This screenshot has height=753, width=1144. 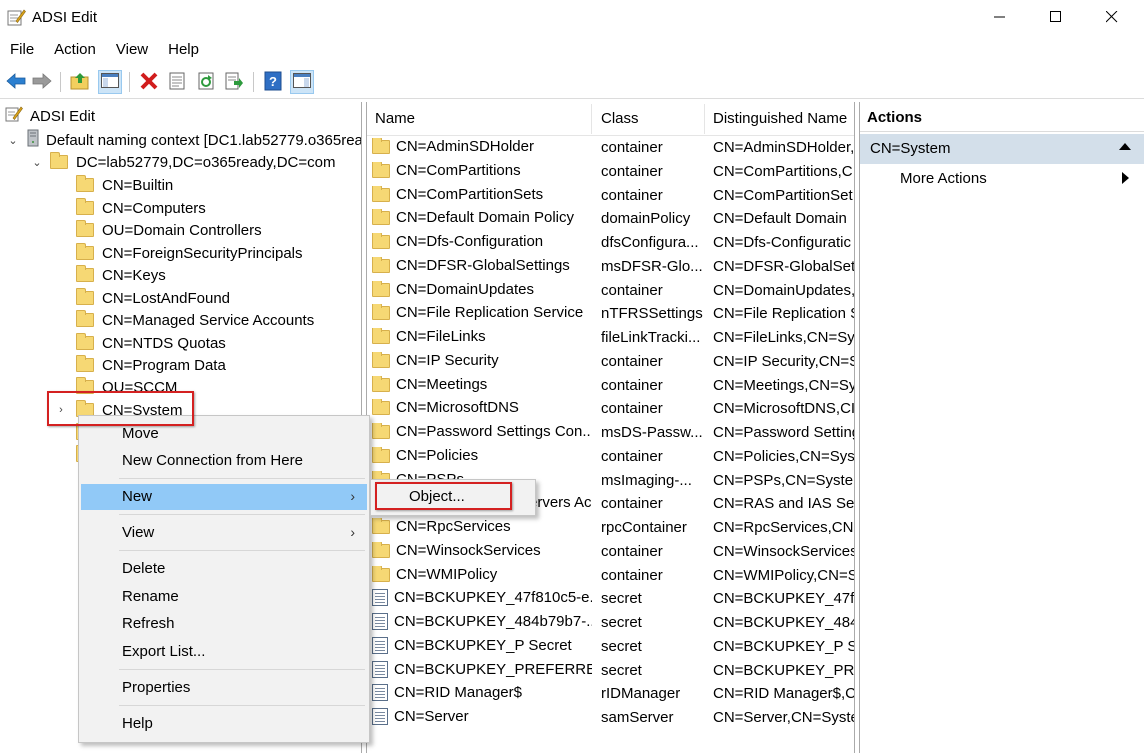 What do you see at coordinates (302, 82) in the screenshot?
I see `show-hide-action-pane-button` at bounding box center [302, 82].